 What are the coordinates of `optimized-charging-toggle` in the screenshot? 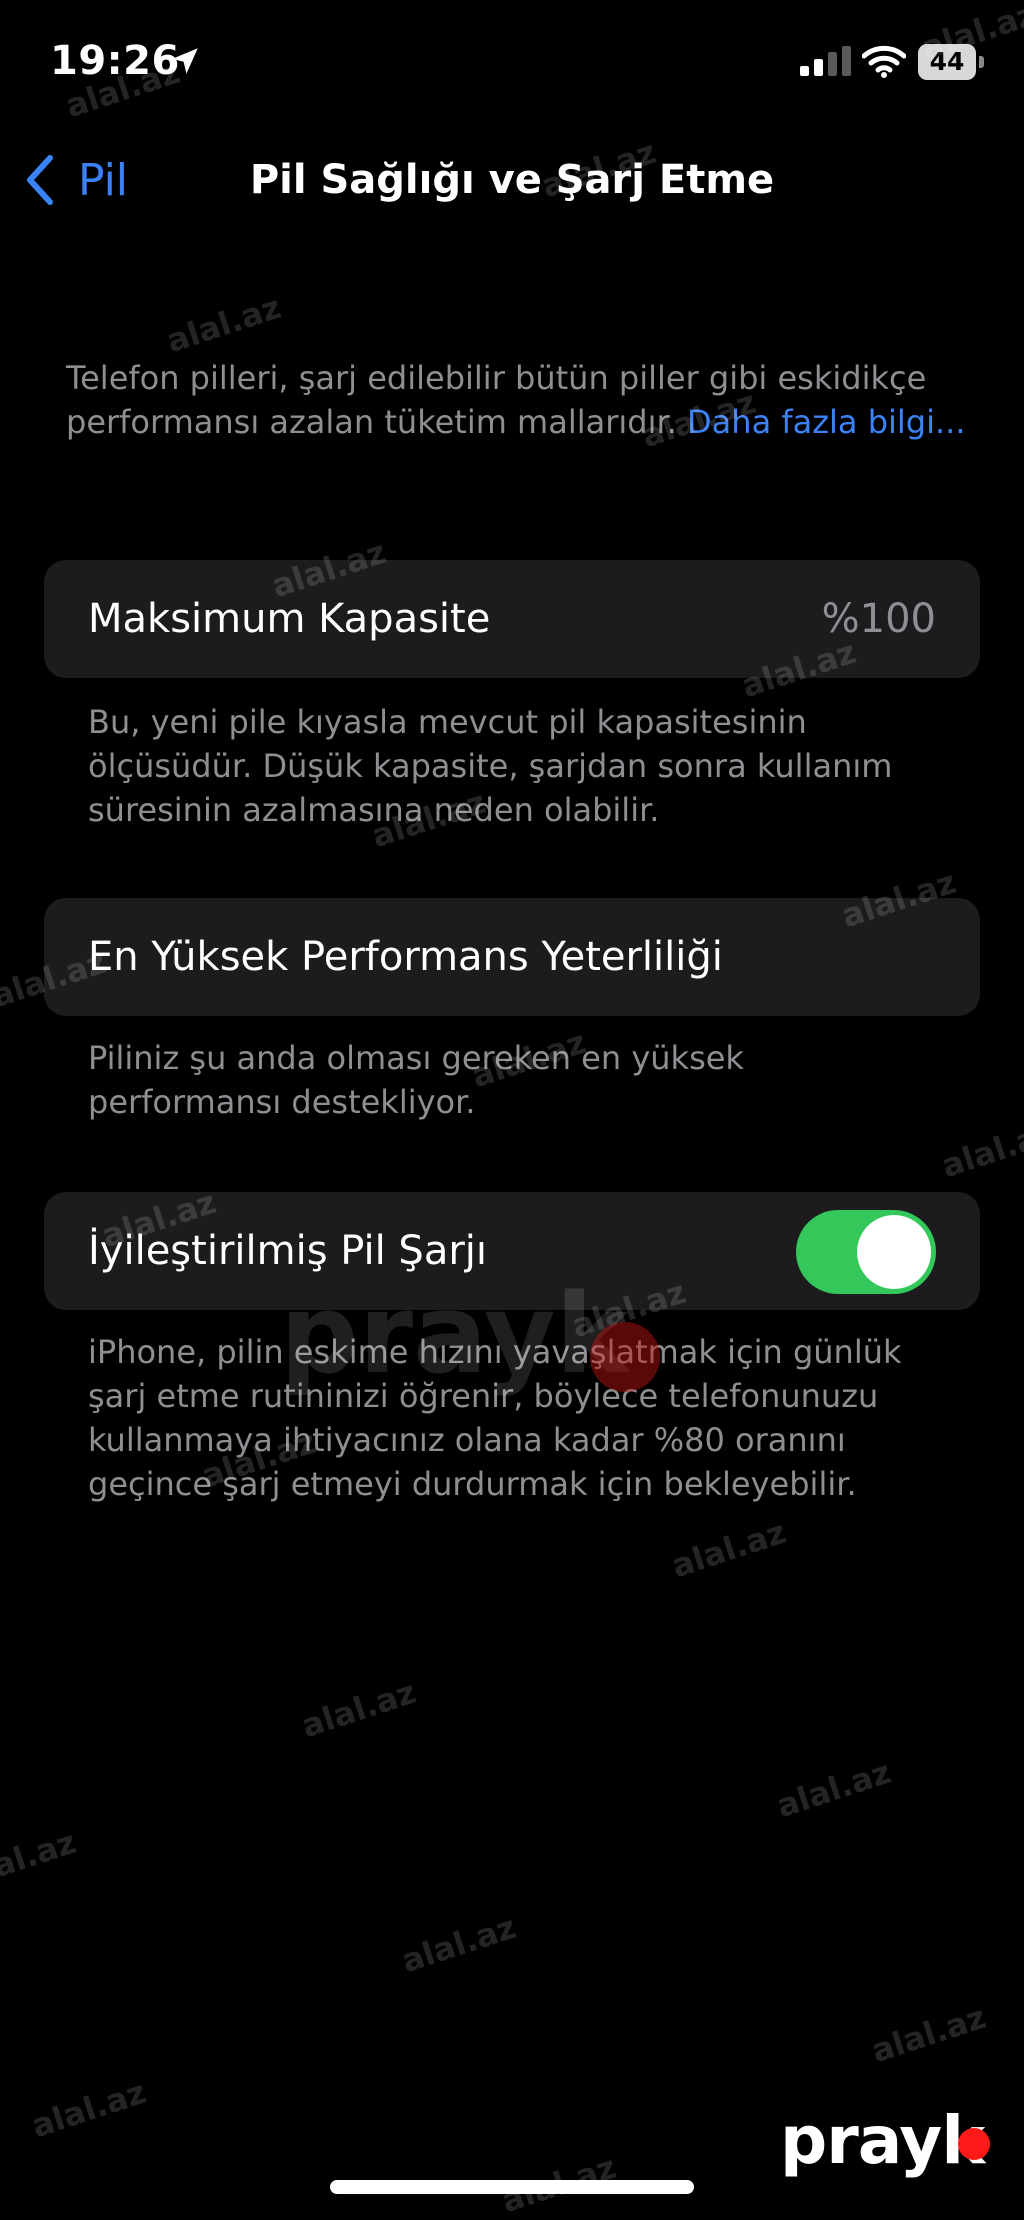 It's located at (866, 1252).